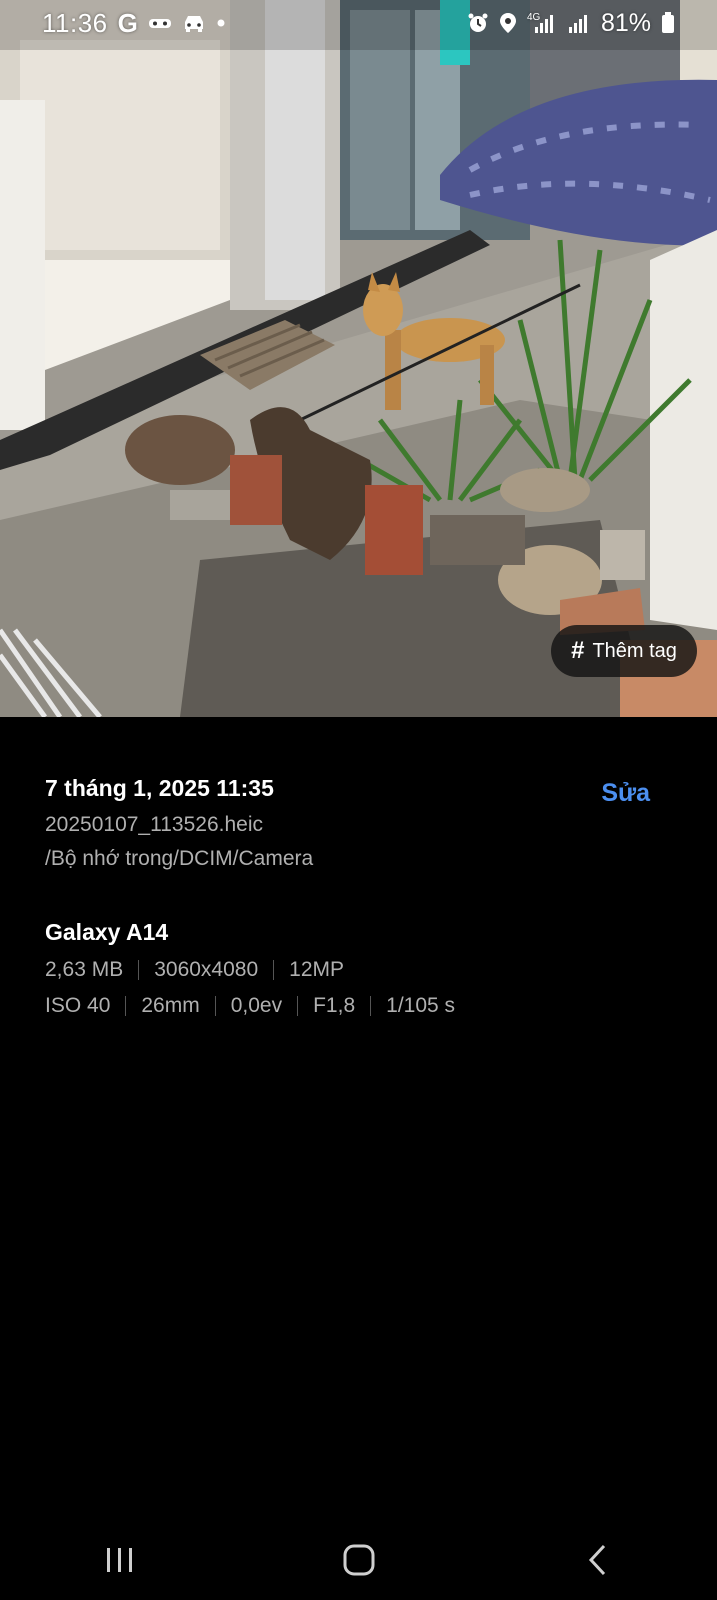  Describe the element at coordinates (159, 788) in the screenshot. I see `photo-date: 7 tháng 1, 2025 11:35` at that location.